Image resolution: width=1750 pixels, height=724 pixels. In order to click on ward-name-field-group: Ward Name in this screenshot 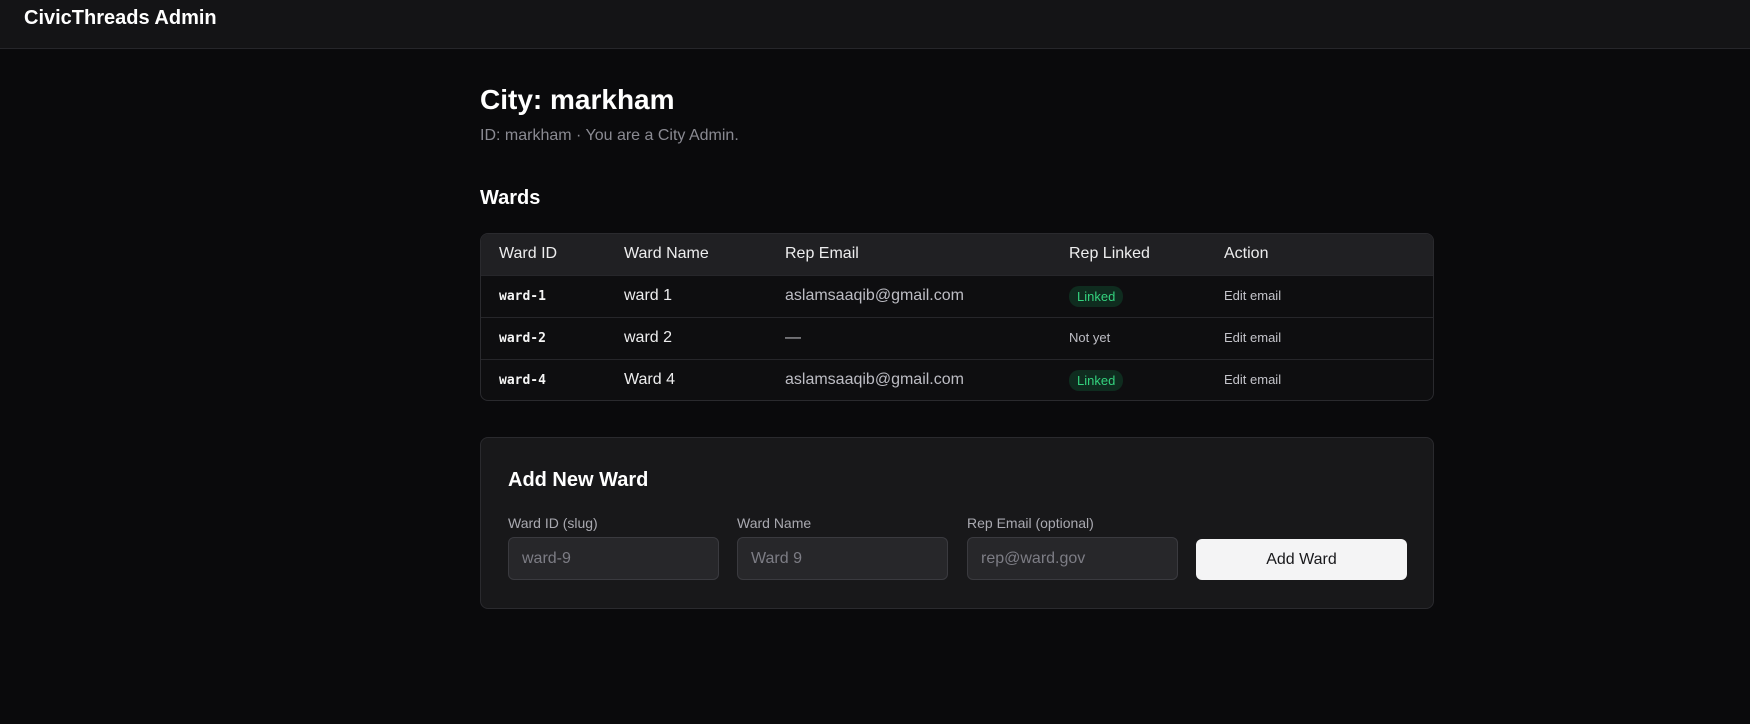, I will do `click(842, 547)`.